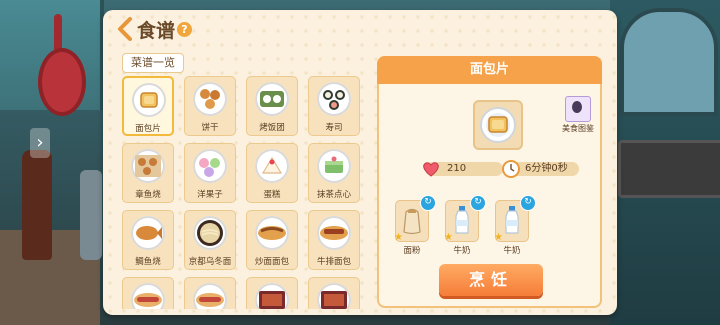 Image resolution: width=720 pixels, height=325 pixels. I want to click on recipe-card: 寿司, so click(334, 106).